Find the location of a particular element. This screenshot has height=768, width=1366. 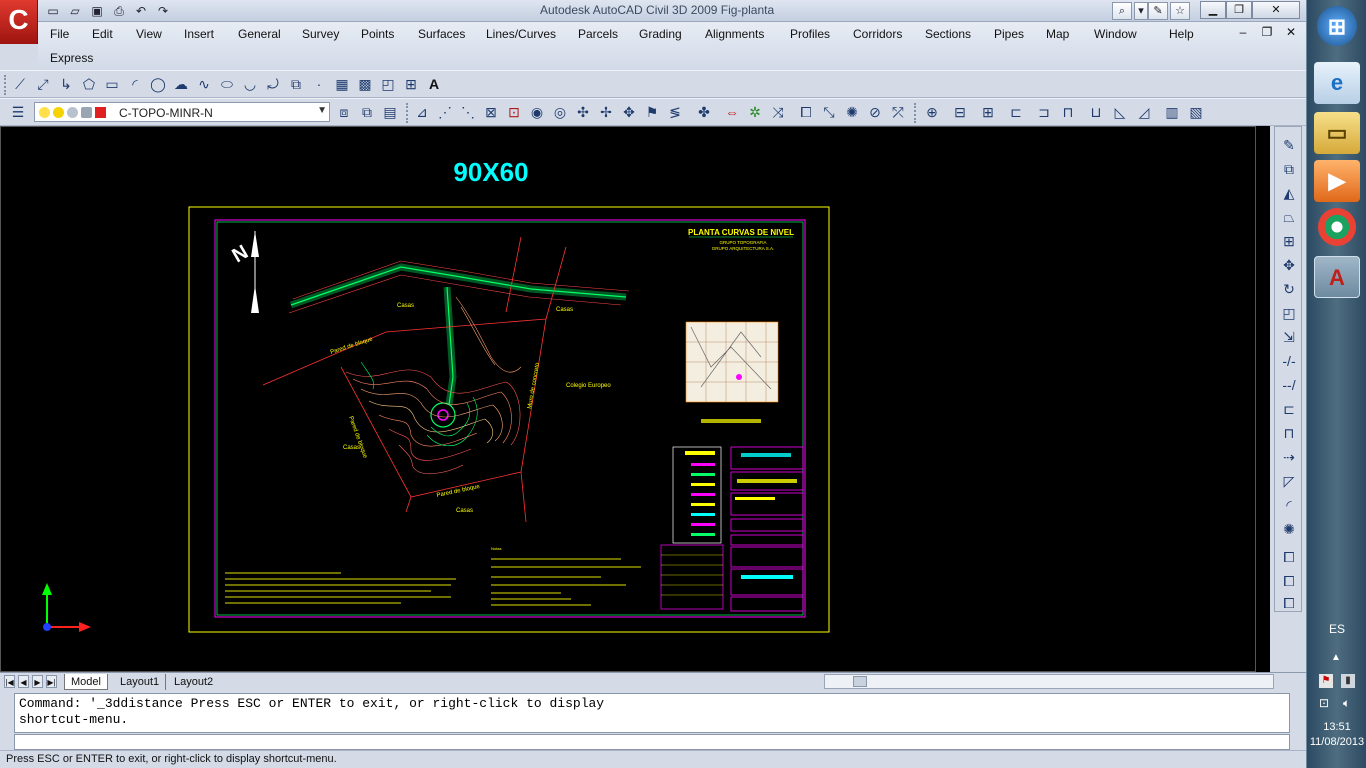

menu-help: Help is located at coordinates (1181, 34).